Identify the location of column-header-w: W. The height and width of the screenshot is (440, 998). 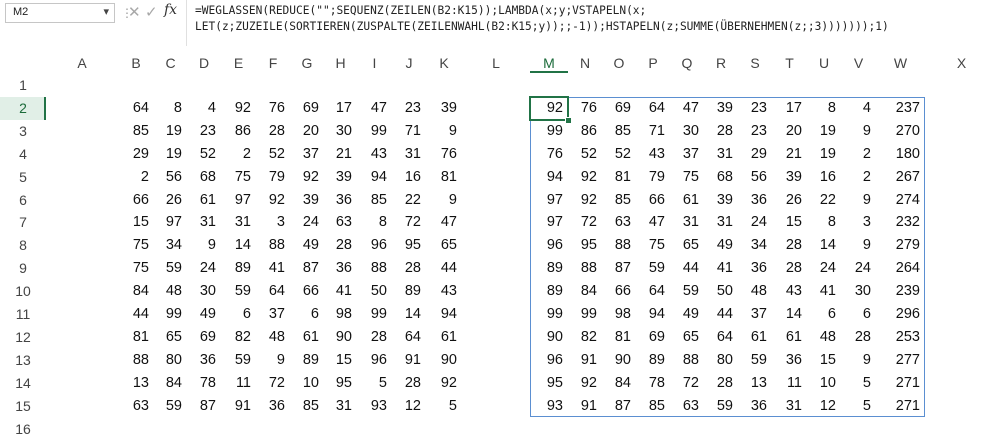
(900, 63).